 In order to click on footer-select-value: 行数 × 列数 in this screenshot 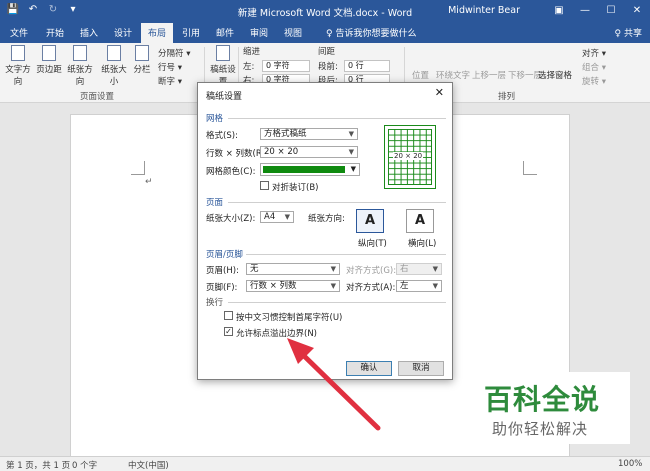, I will do `click(273, 286)`.